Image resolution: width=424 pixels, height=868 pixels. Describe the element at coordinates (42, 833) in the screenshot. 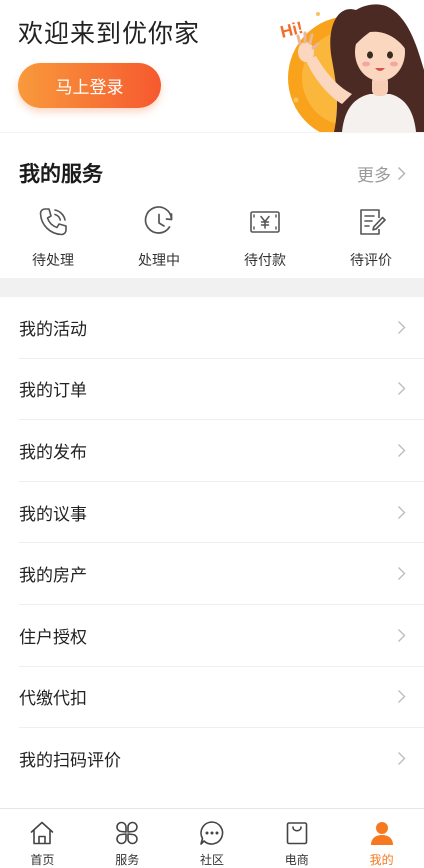

I see `home-icon` at that location.